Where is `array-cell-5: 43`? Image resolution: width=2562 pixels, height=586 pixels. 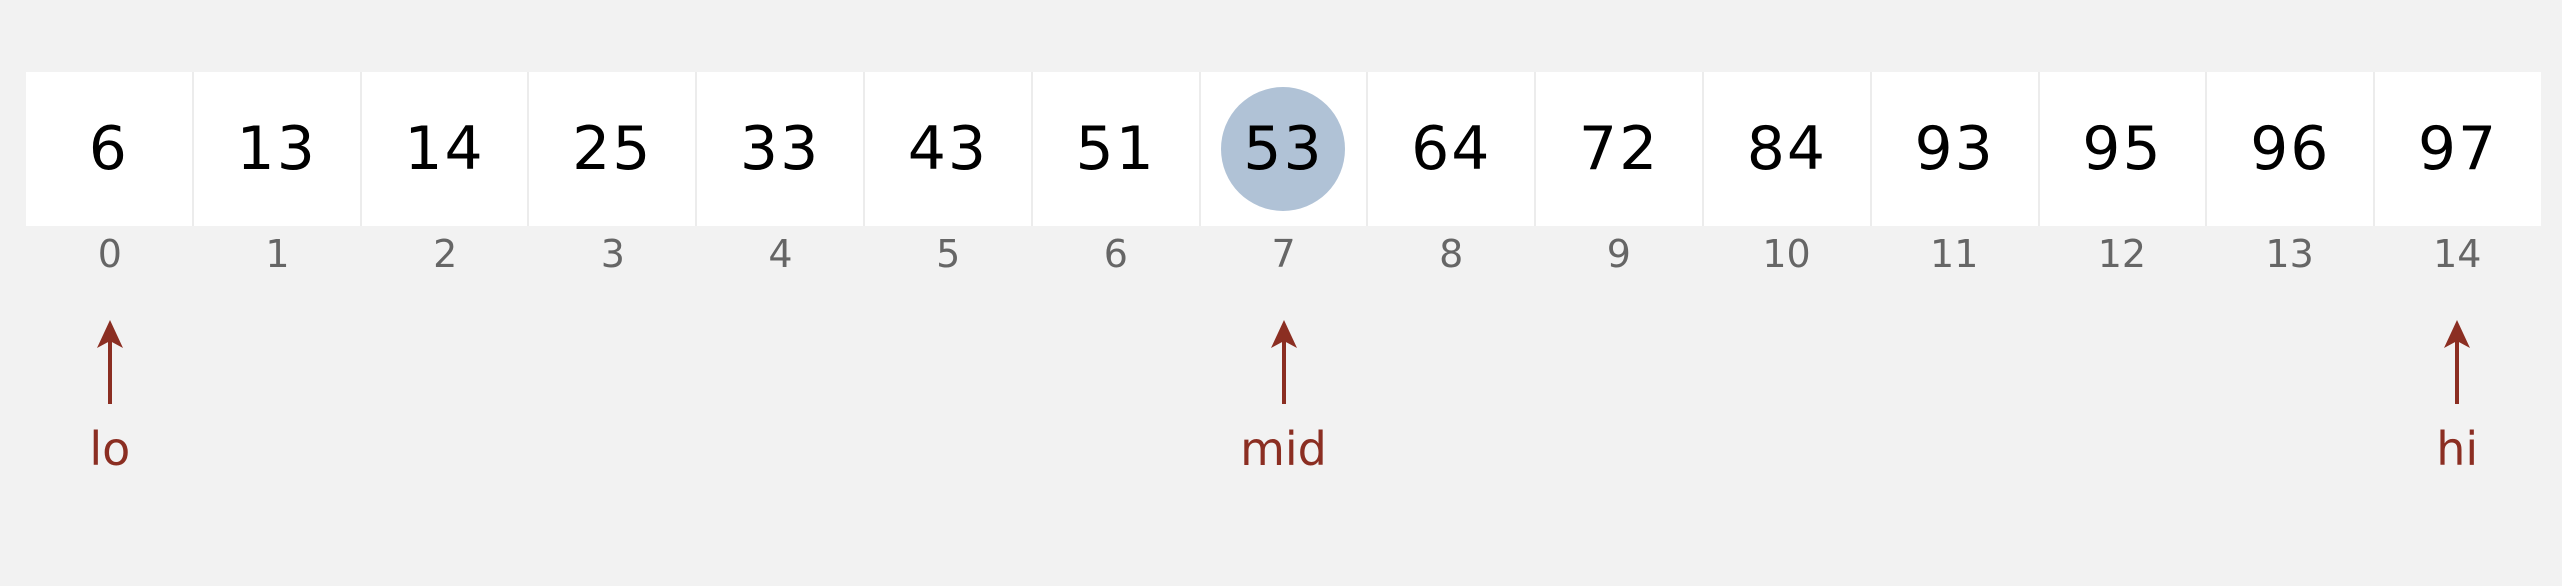
array-cell-5: 43 is located at coordinates (949, 149).